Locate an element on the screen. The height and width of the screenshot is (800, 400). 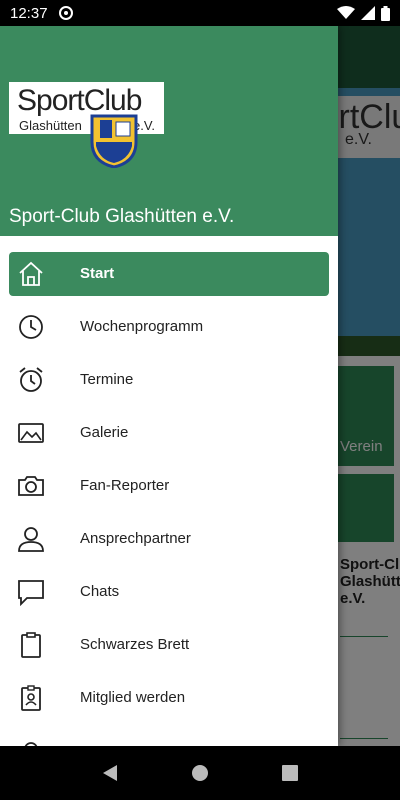
chat-icon is located at coordinates (31, 593).